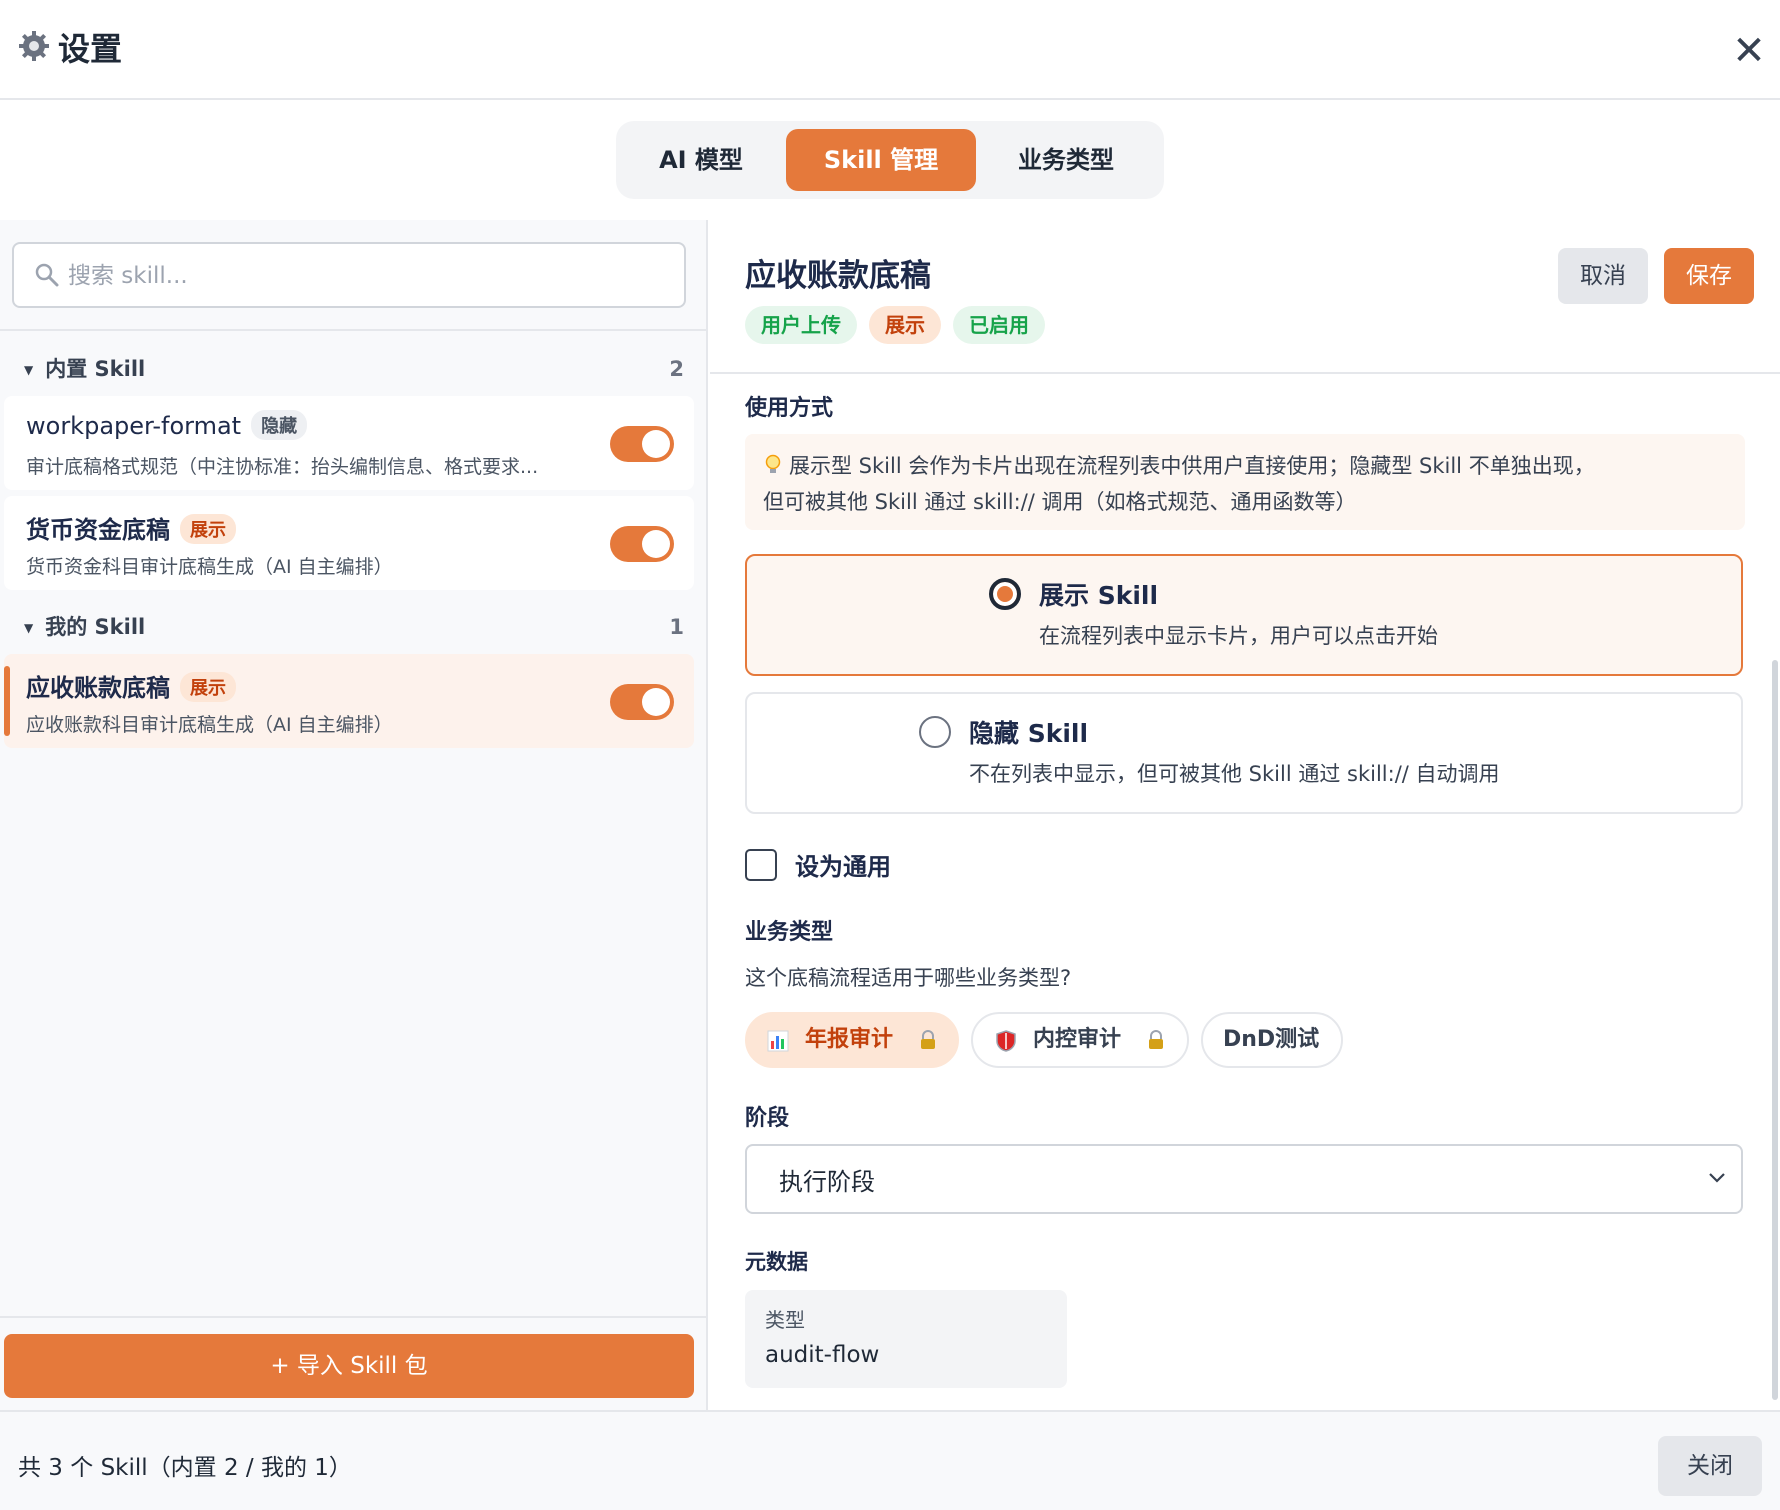  I want to click on selected-indicator, so click(7, 701).